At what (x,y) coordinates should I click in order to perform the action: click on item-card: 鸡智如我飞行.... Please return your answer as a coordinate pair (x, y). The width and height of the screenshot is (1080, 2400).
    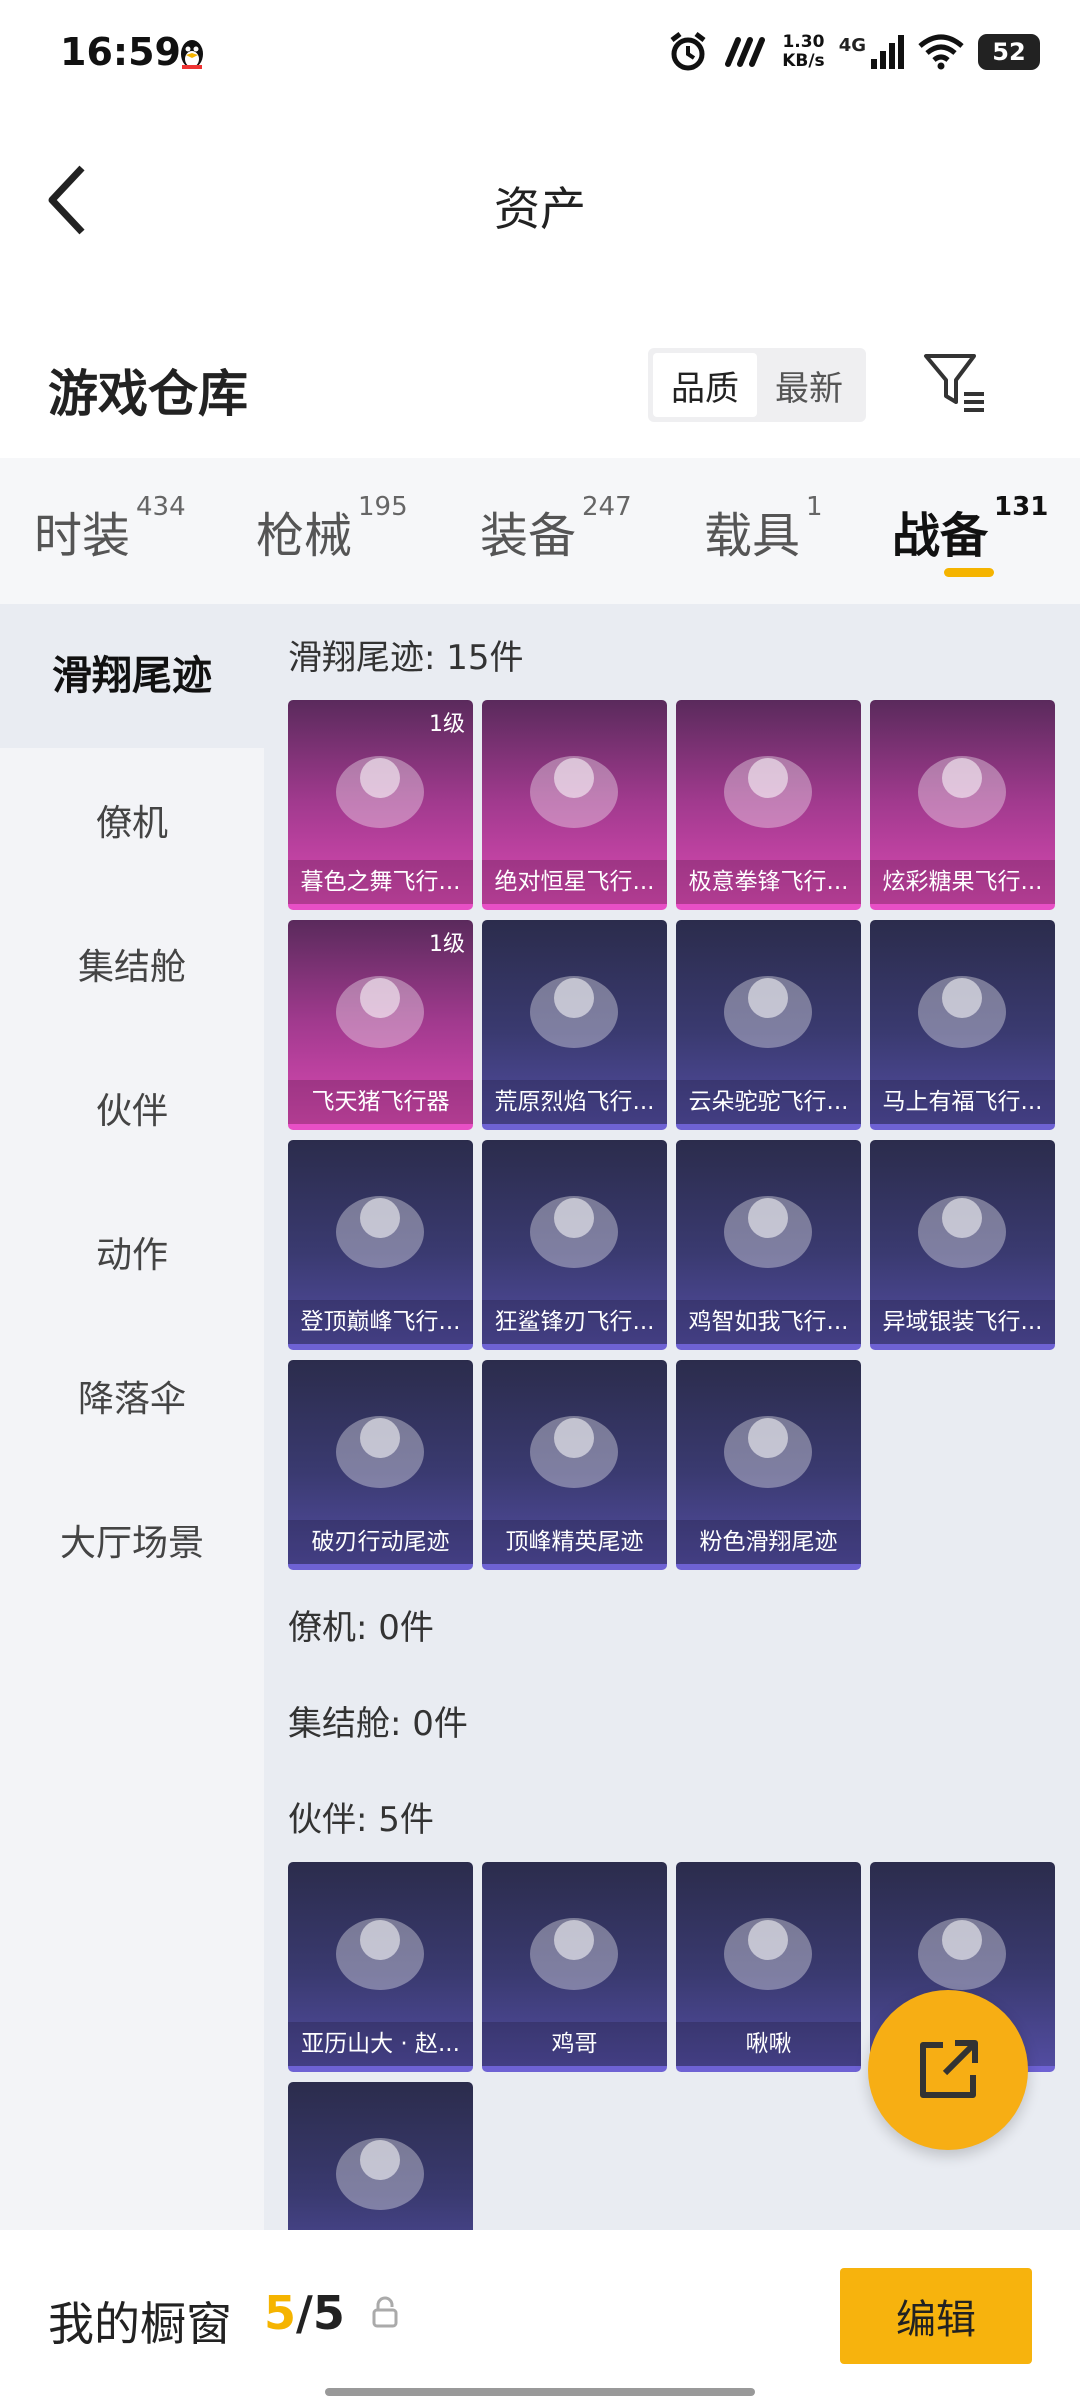
    Looking at the image, I should click on (768, 1245).